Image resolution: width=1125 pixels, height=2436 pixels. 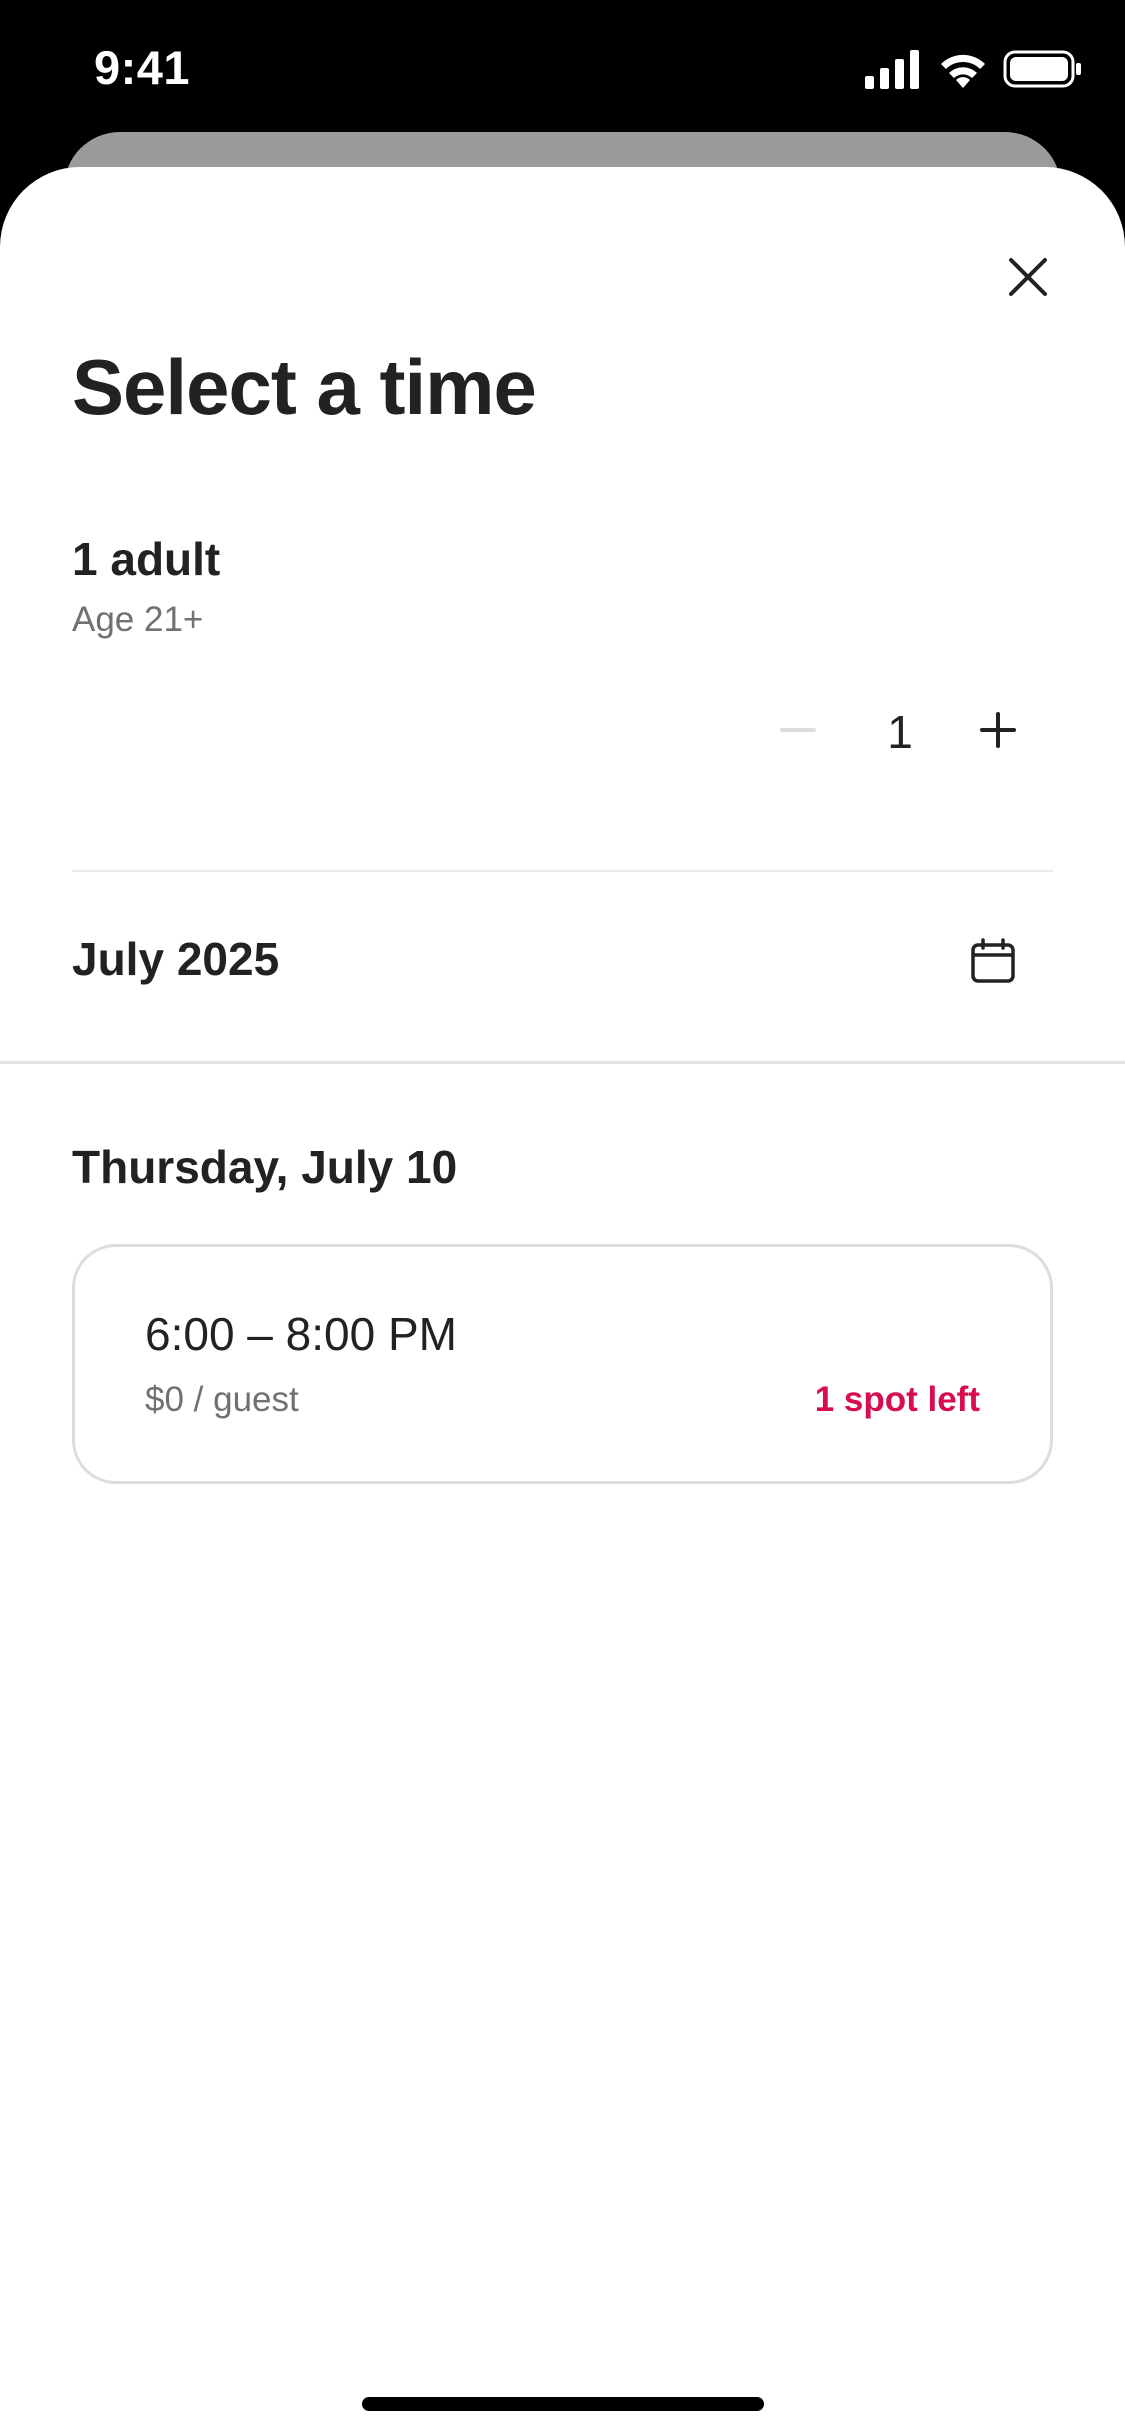 What do you see at coordinates (1042, 69) in the screenshot?
I see `battery-icon` at bounding box center [1042, 69].